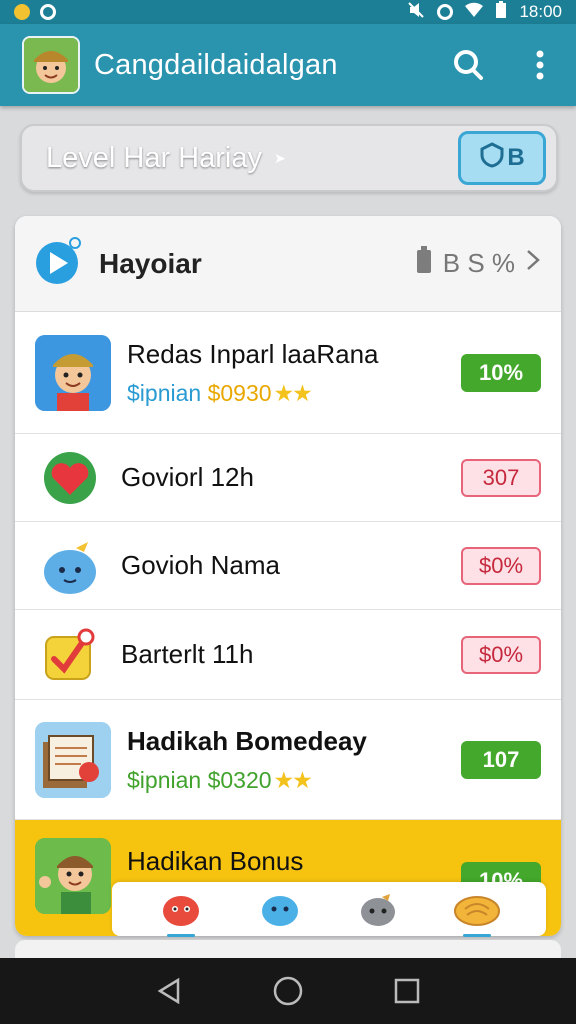  I want to click on list-item: Goviorl 12h 307, so click(288, 478).